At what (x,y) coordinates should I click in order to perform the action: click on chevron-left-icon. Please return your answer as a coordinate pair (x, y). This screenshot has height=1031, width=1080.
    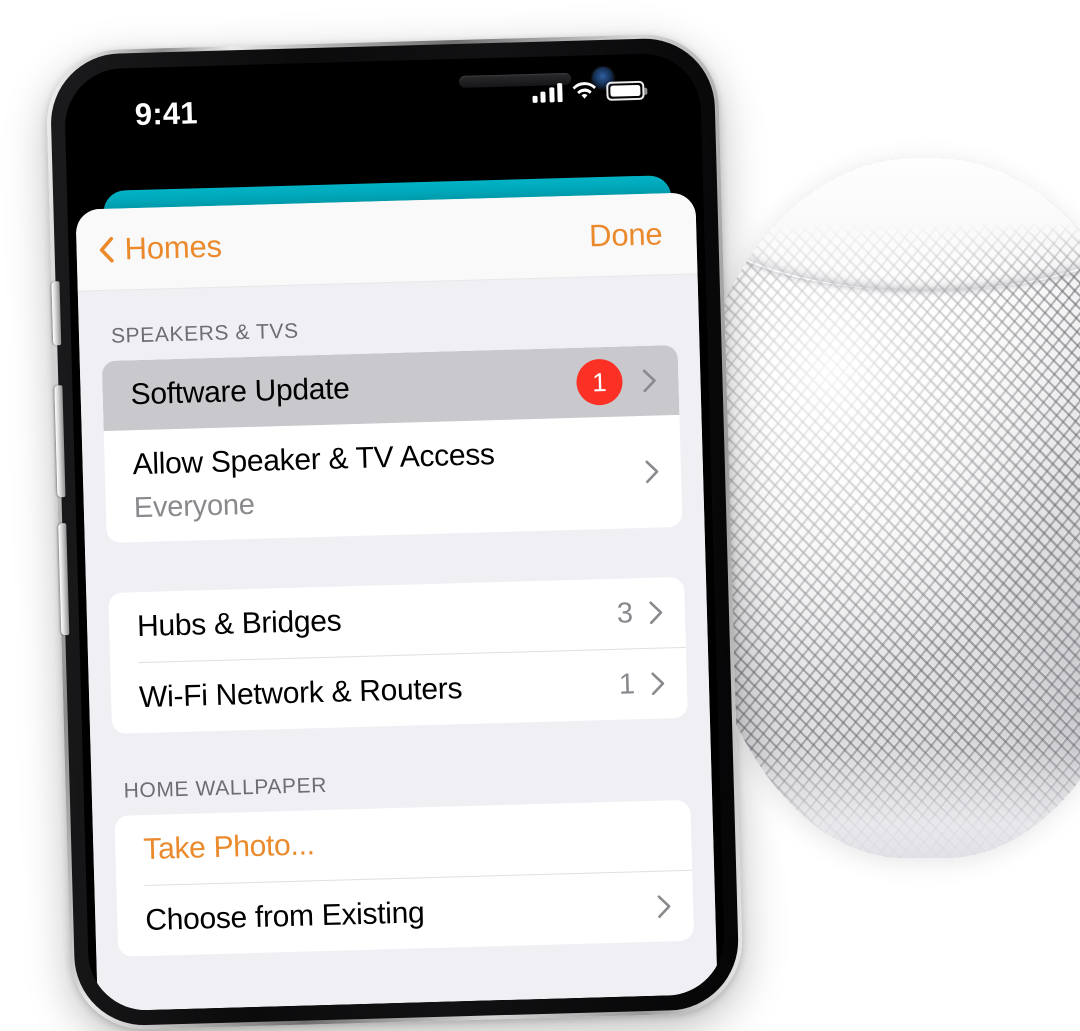
    Looking at the image, I should click on (106, 249).